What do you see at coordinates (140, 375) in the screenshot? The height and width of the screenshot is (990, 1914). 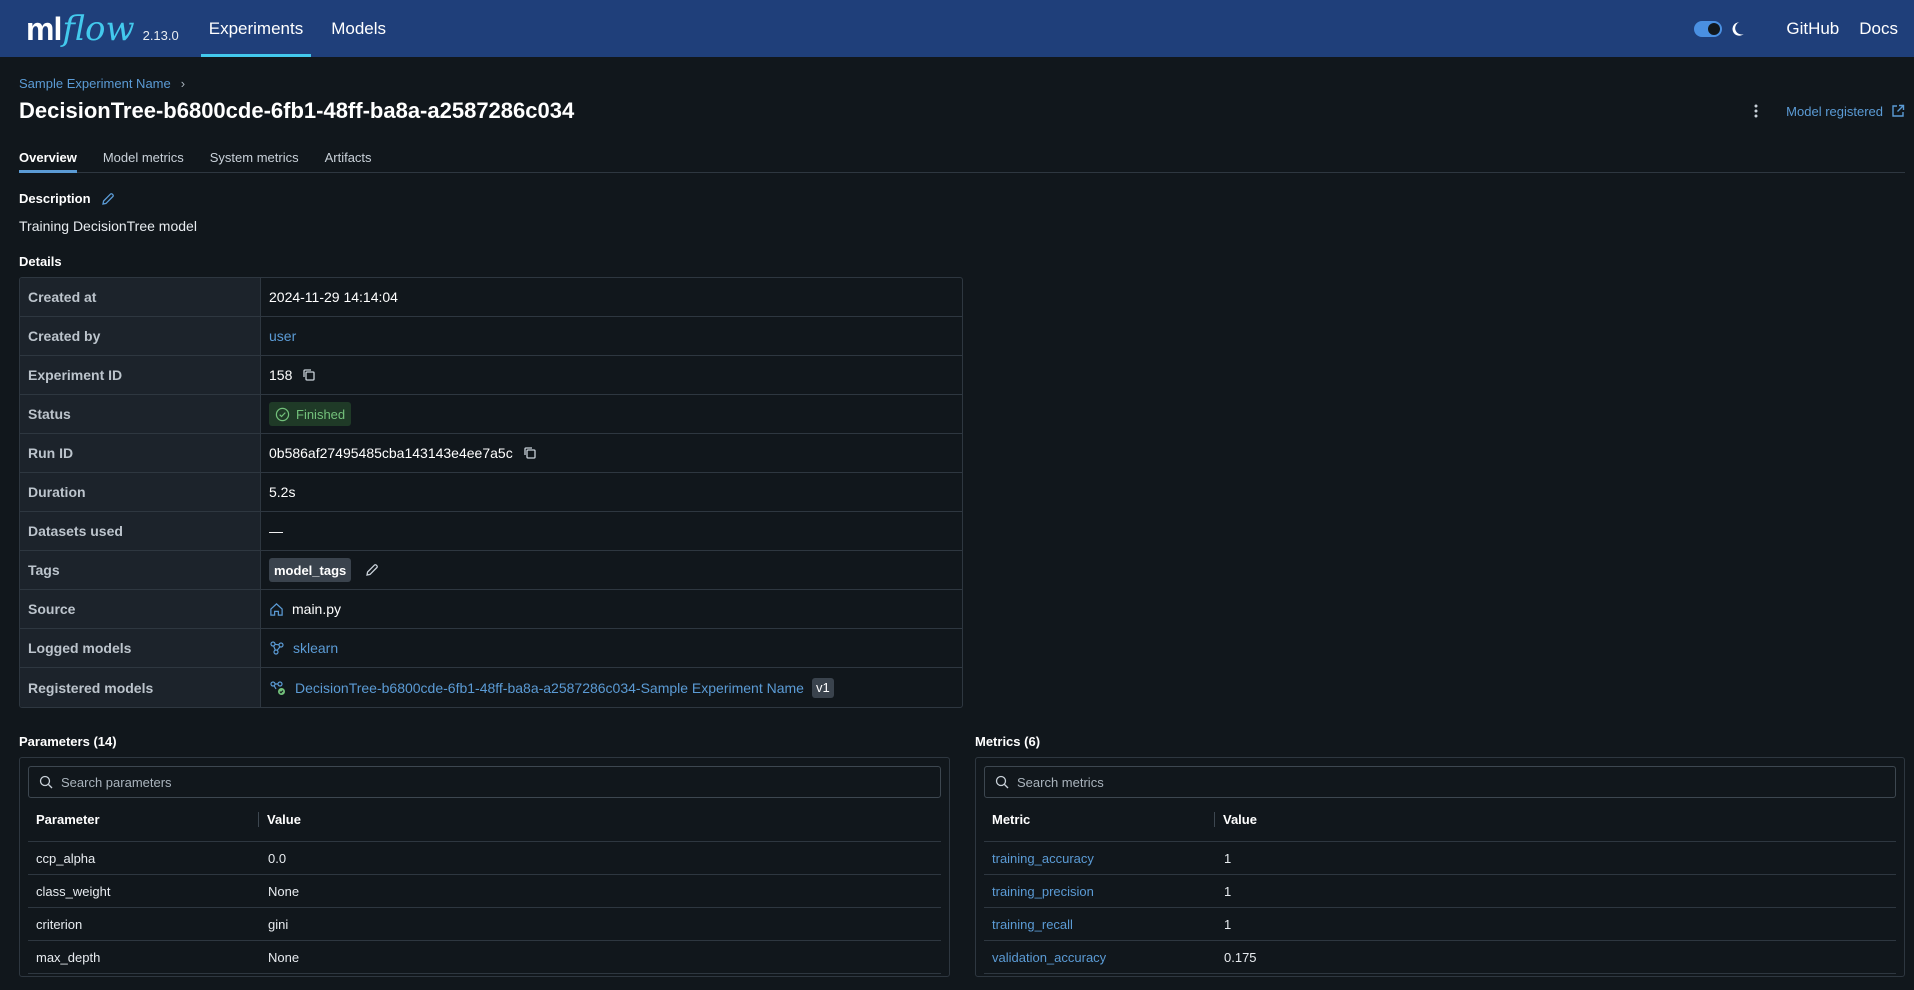 I see `details-key: Experiment ID` at bounding box center [140, 375].